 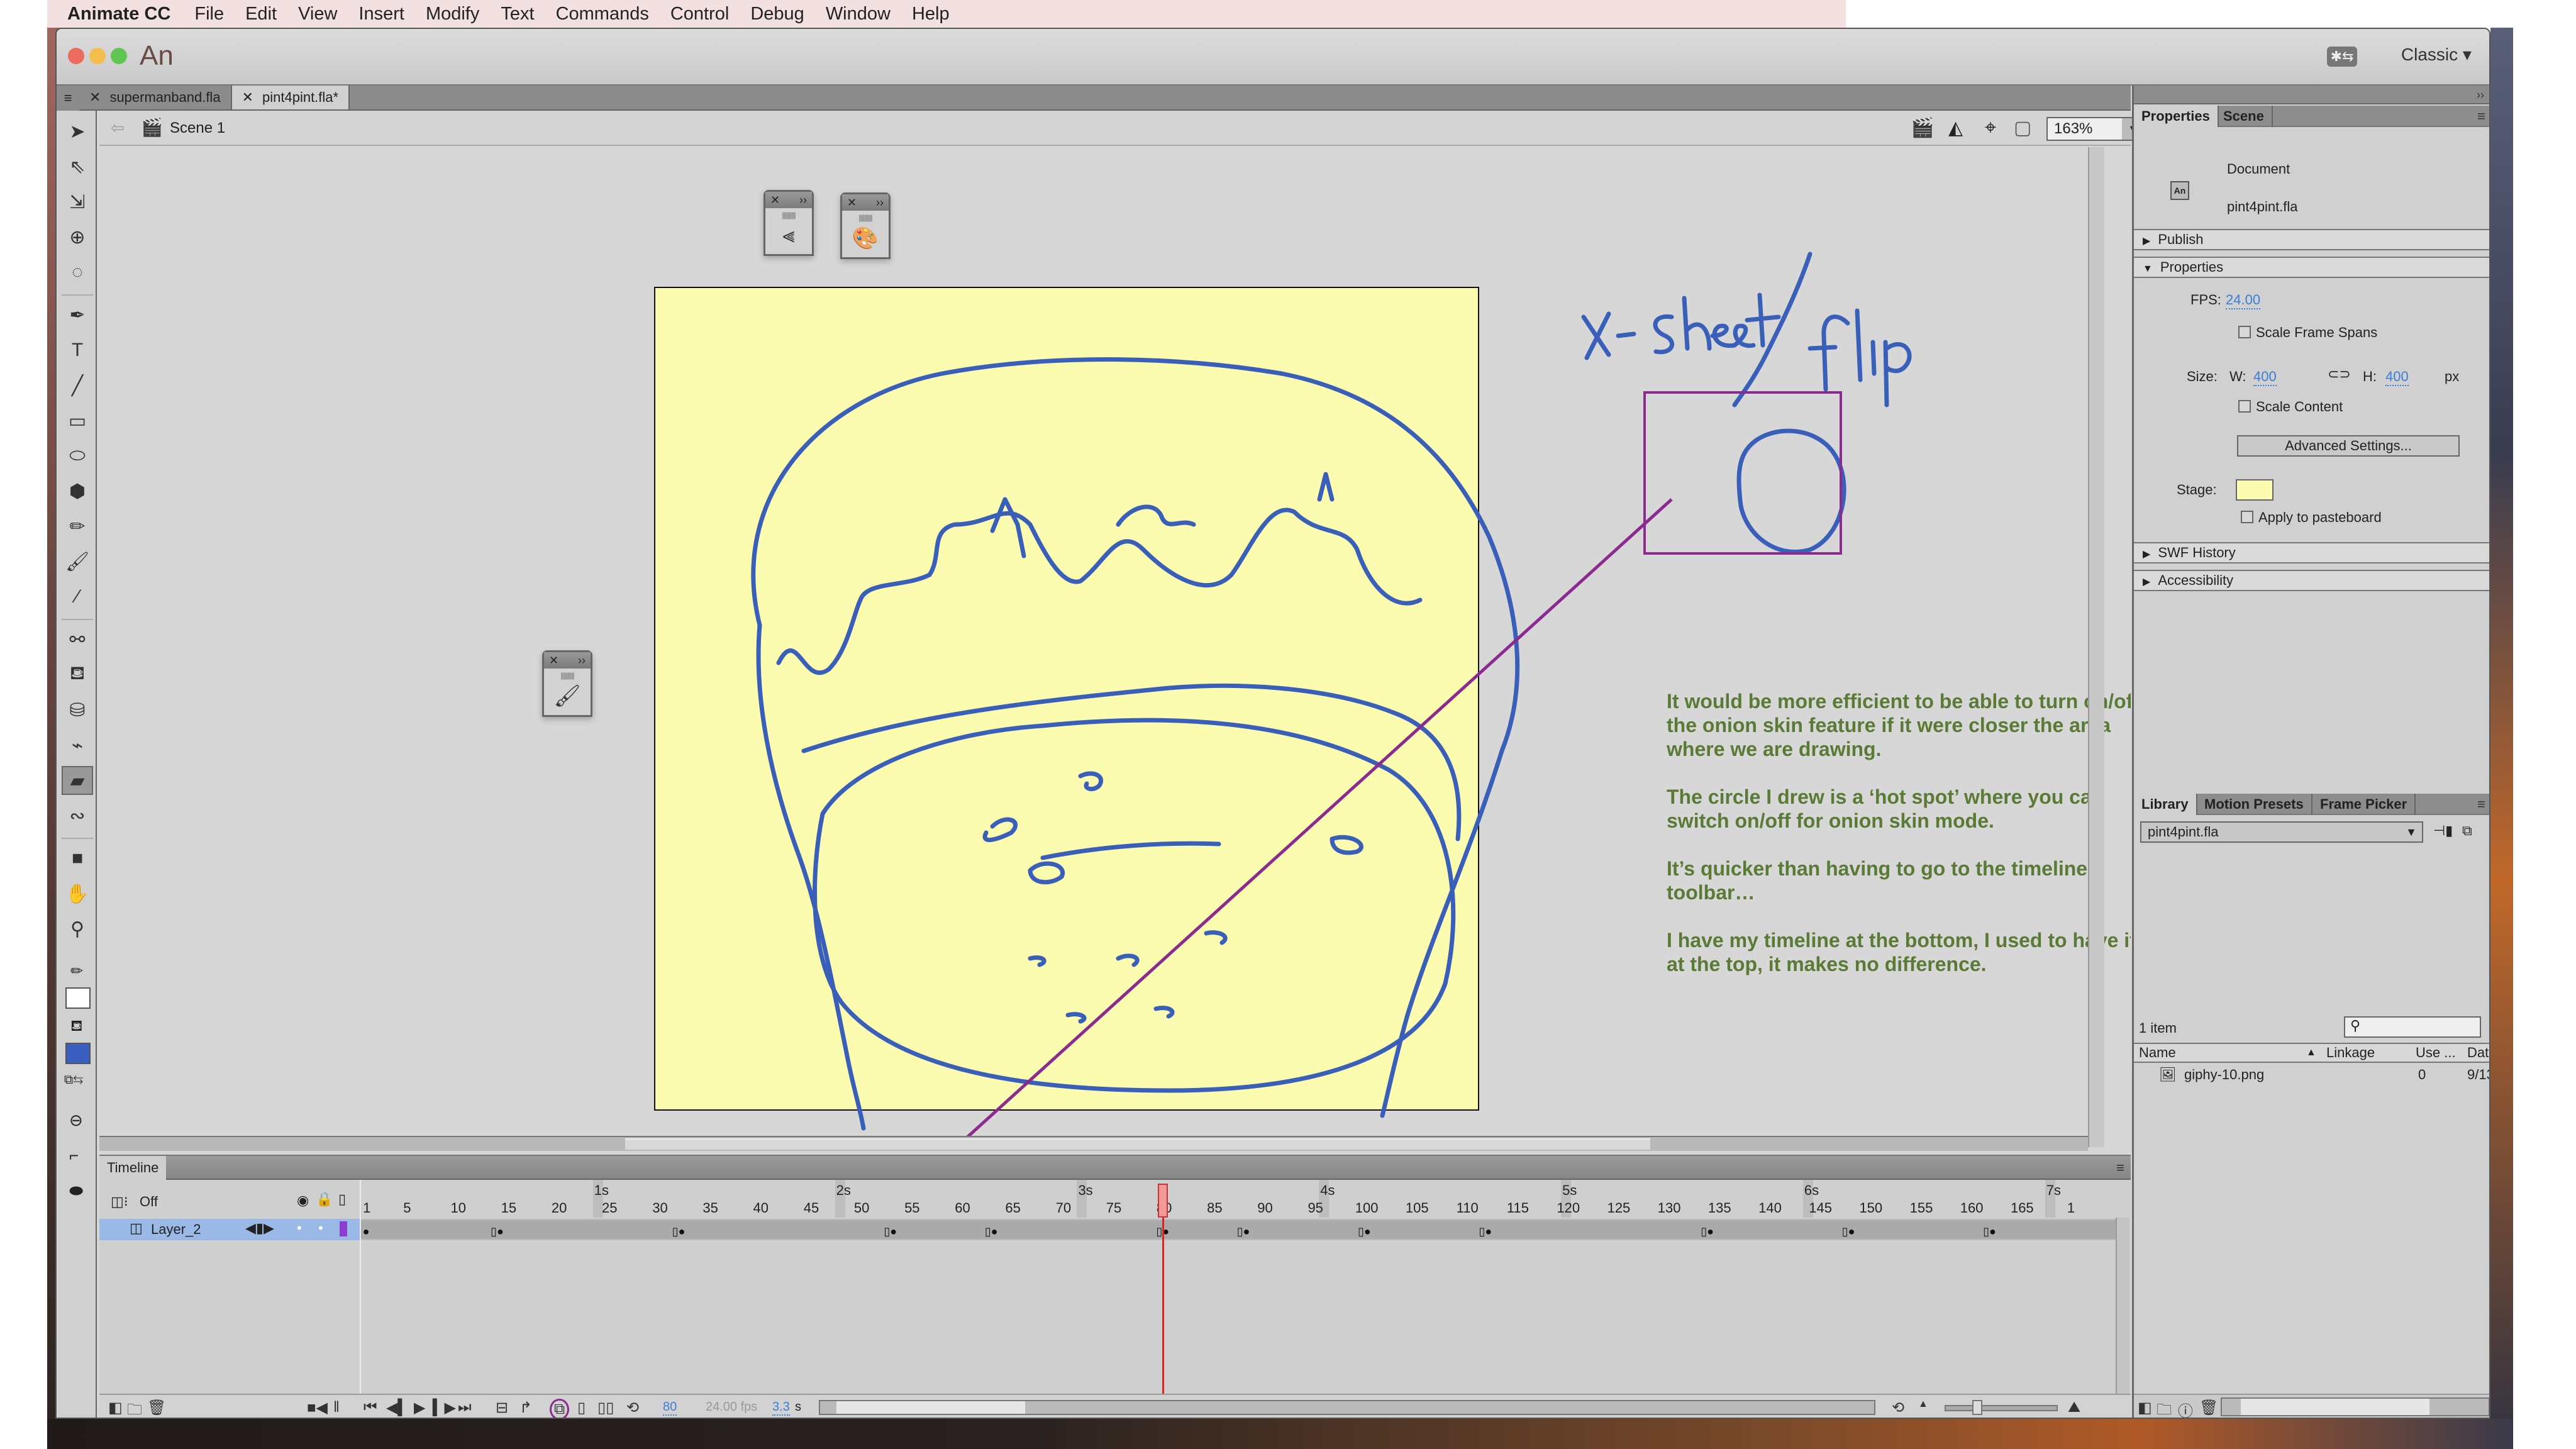 What do you see at coordinates (605, 1408) in the screenshot?
I see `edit-multiple-frames-icon: ▯▯` at bounding box center [605, 1408].